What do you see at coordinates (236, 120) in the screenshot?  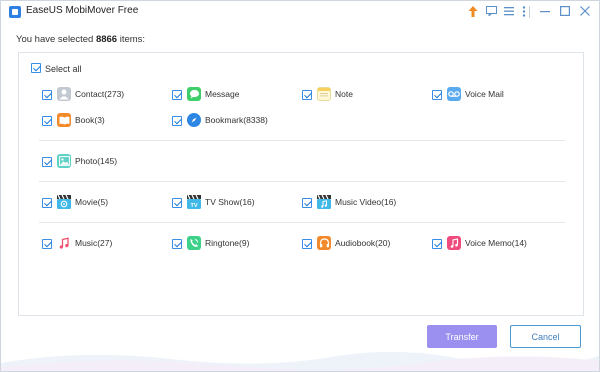 I see `bookmark-label: Bookmark(8338)` at bounding box center [236, 120].